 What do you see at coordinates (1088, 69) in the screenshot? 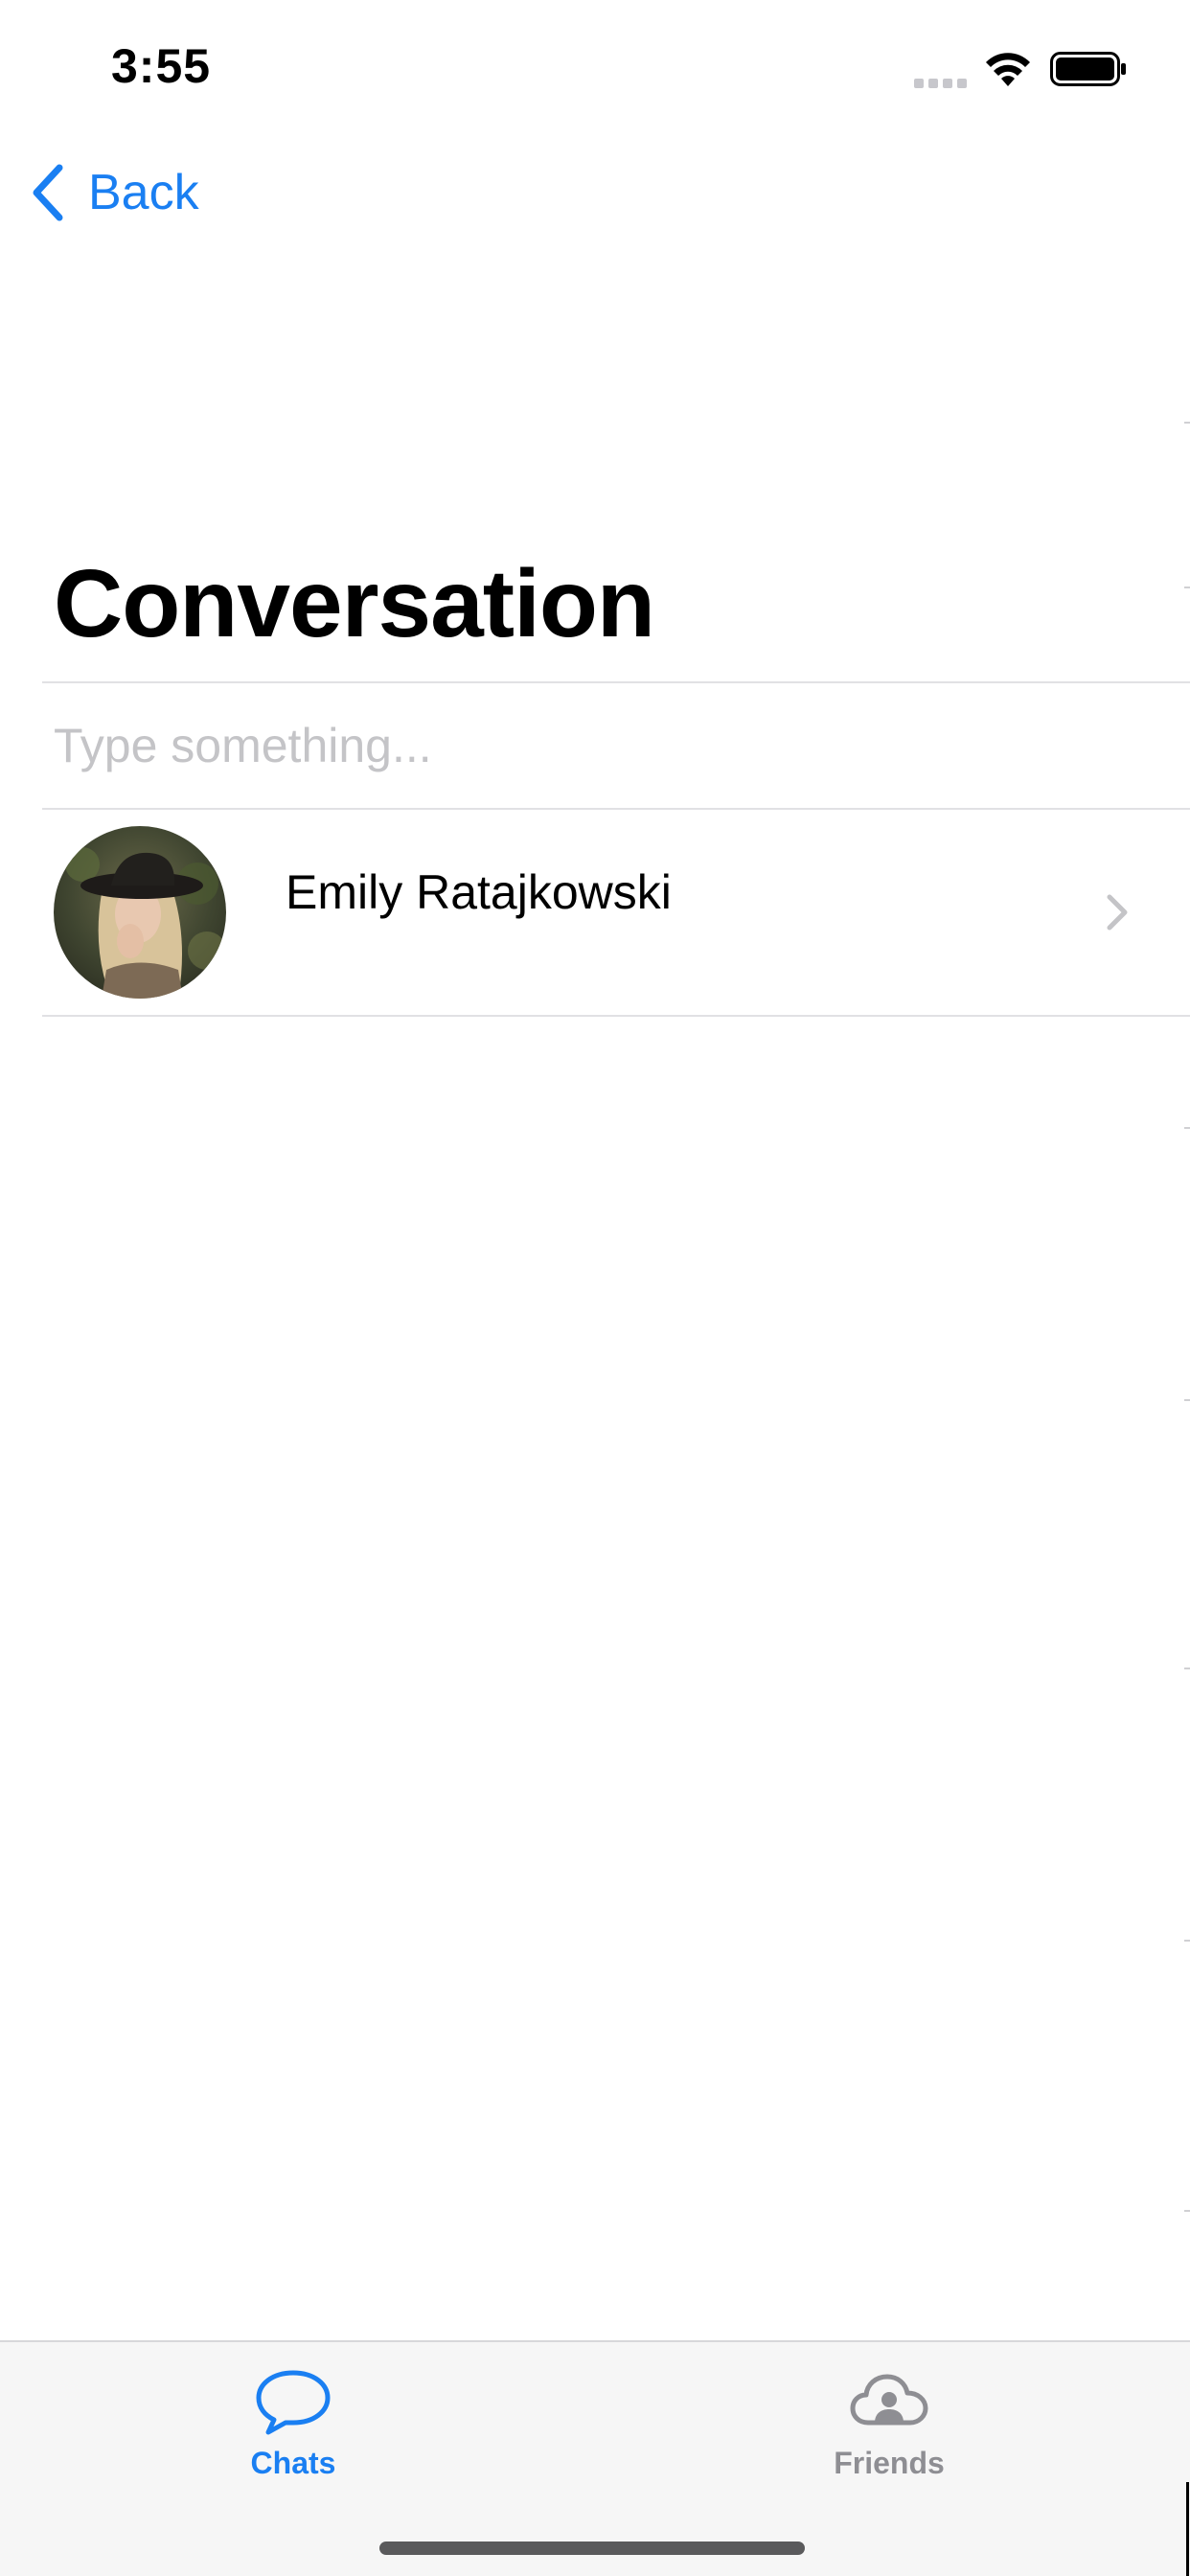
I see `battery-icon` at bounding box center [1088, 69].